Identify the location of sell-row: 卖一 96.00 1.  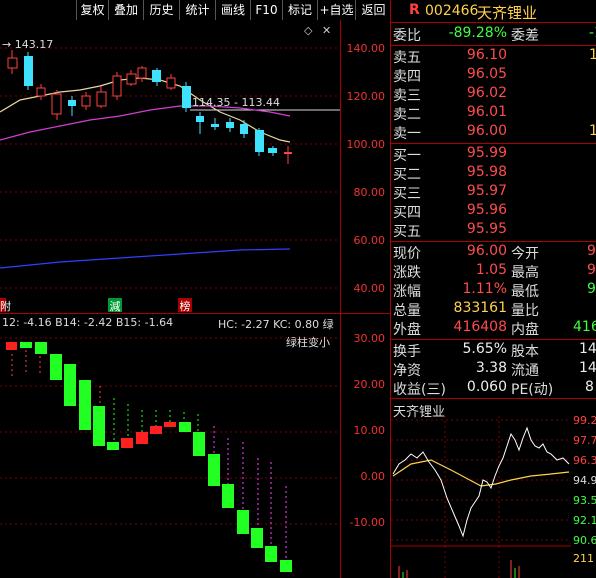
(493, 132).